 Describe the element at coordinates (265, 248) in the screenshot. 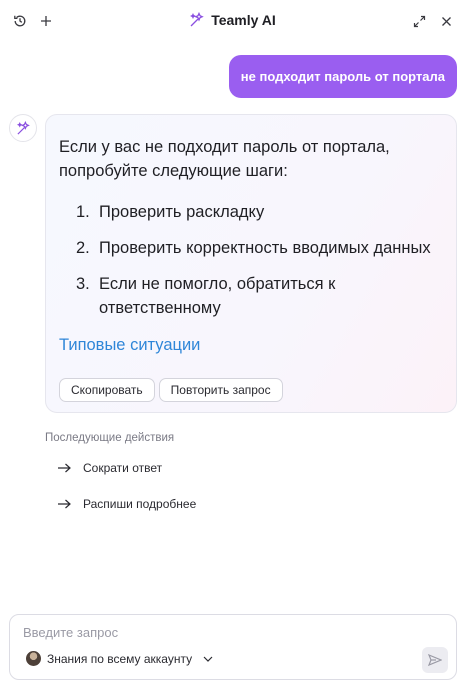

I see `step-text: Проверить корректность вводимых данных` at that location.